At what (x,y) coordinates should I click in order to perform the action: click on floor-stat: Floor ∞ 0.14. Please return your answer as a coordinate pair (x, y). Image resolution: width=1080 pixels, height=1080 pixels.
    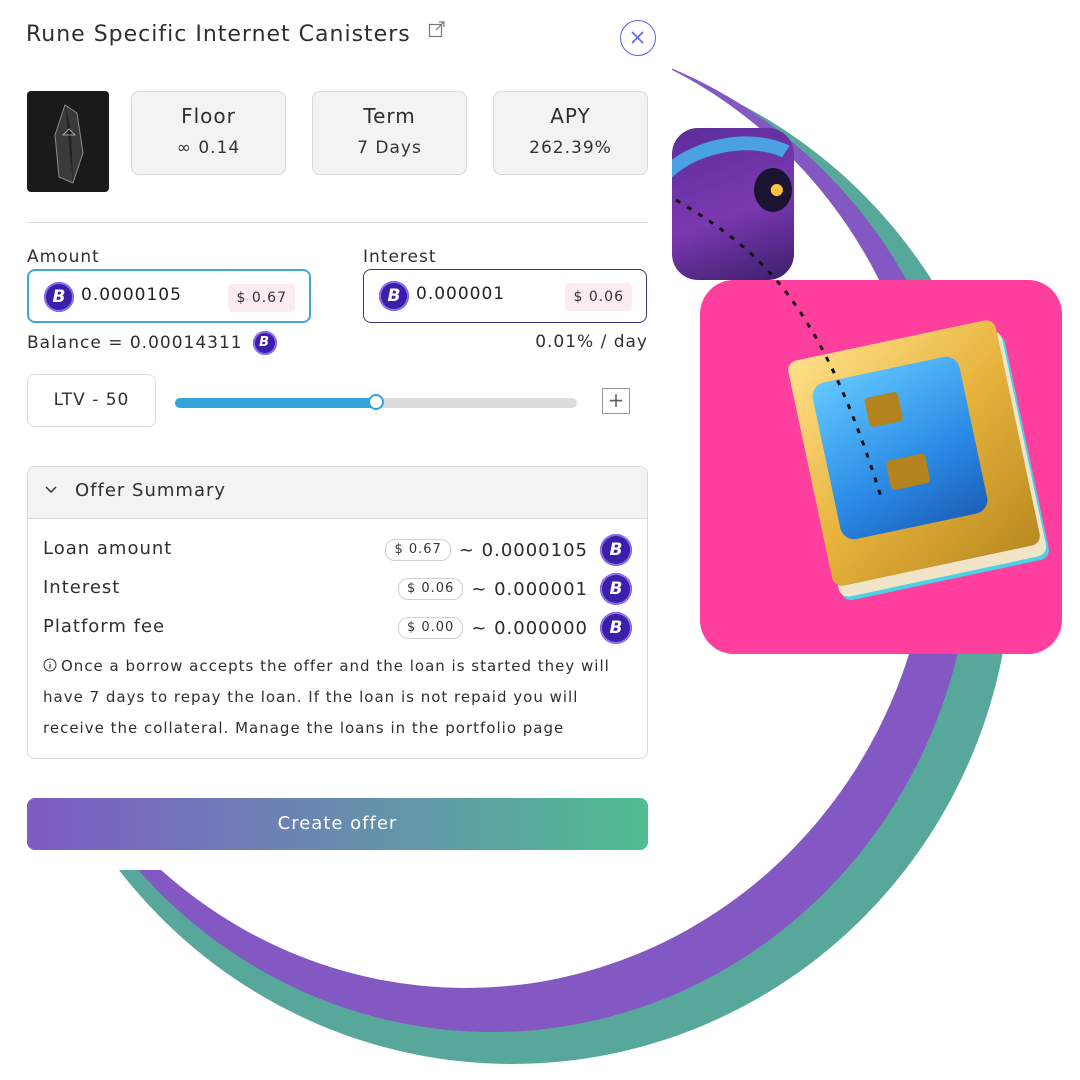
    Looking at the image, I should click on (208, 133).